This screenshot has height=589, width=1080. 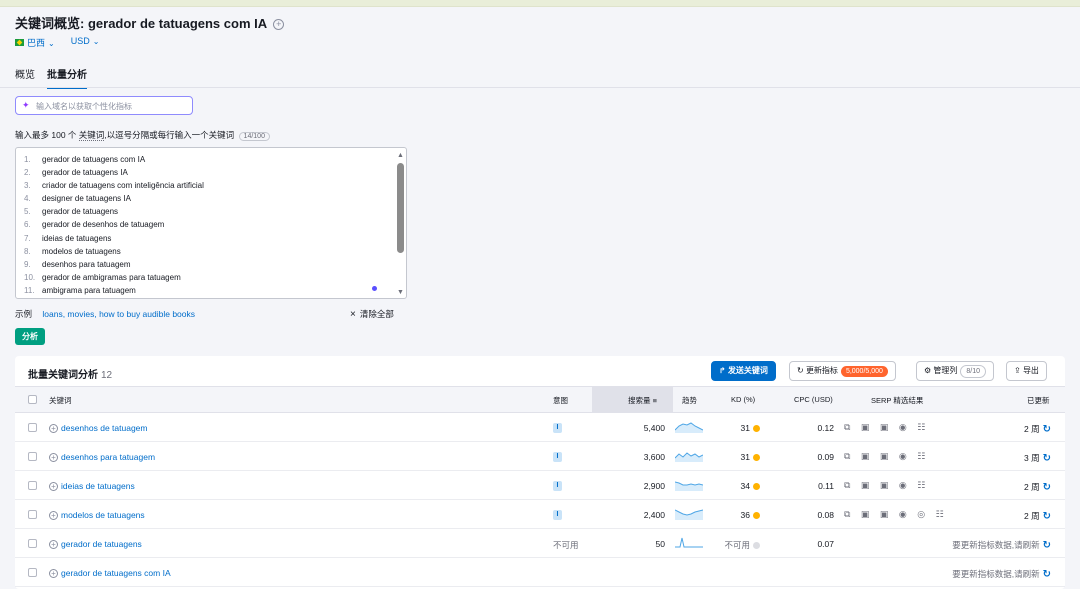 I want to click on keyword-total-count: 12, so click(x=107, y=375).